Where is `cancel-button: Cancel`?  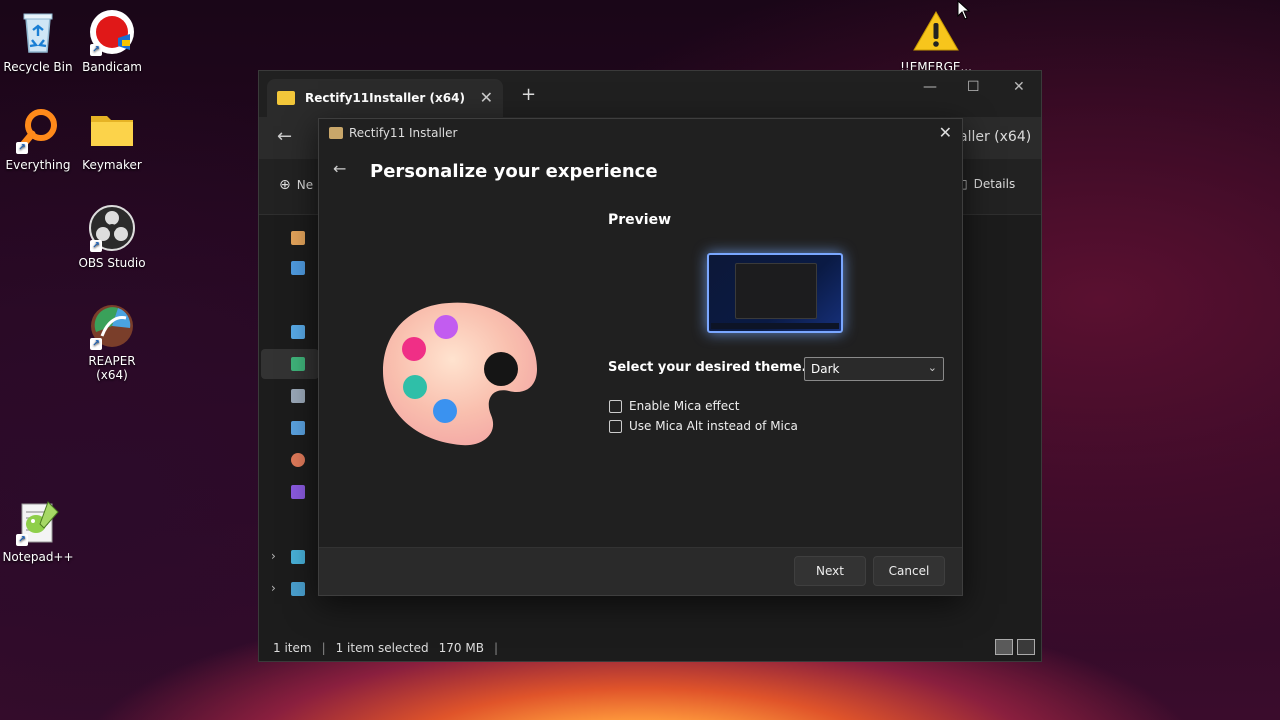 cancel-button: Cancel is located at coordinates (909, 571).